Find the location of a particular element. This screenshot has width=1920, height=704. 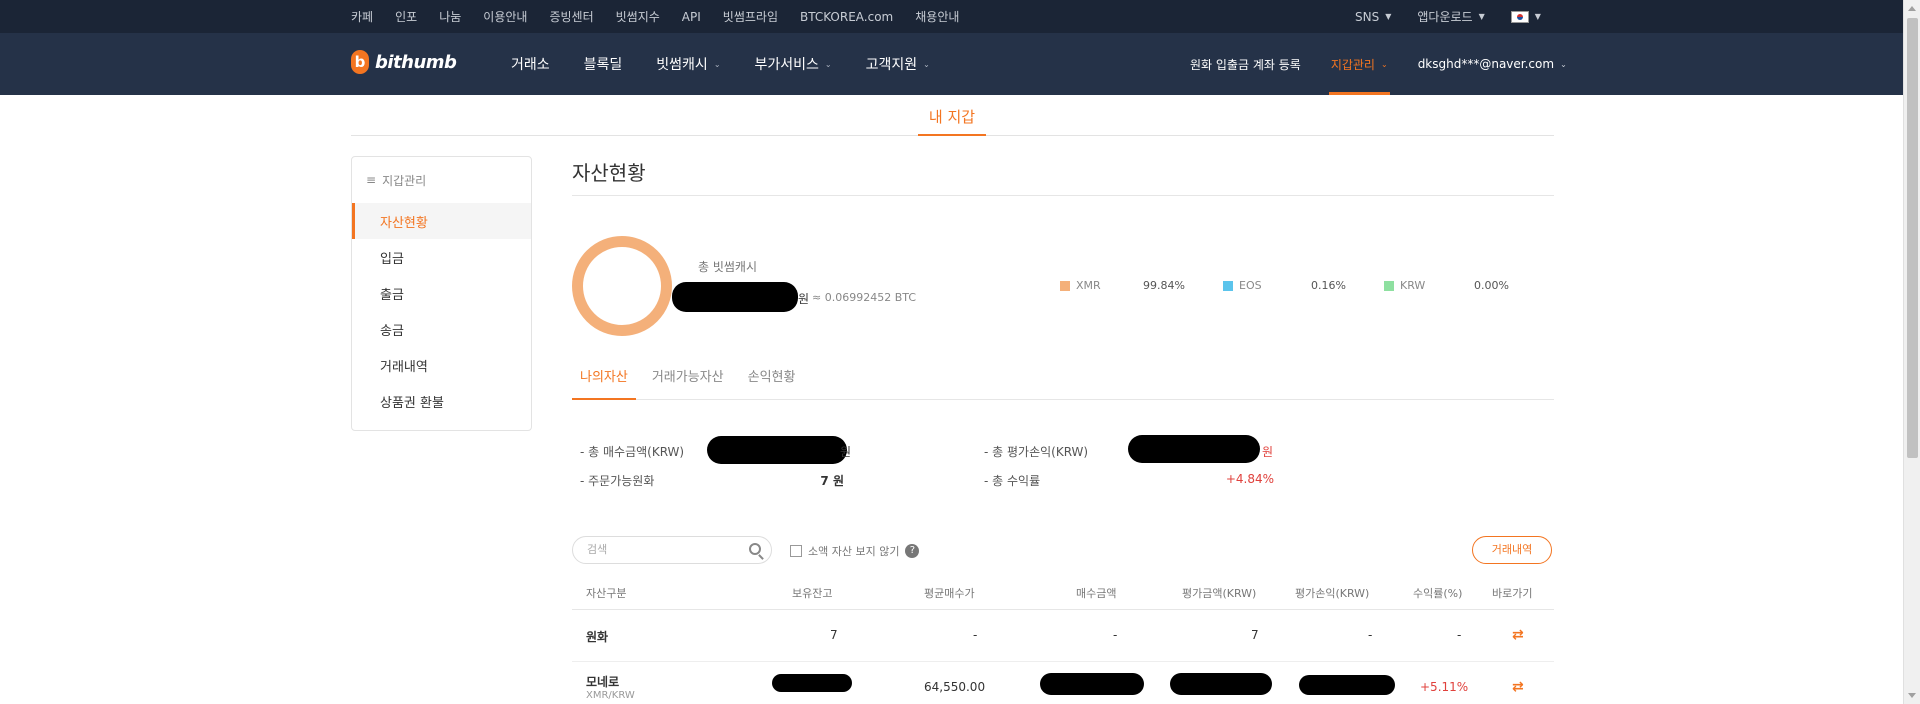

language-dropdown: ▼ is located at coordinates (1525, 16).